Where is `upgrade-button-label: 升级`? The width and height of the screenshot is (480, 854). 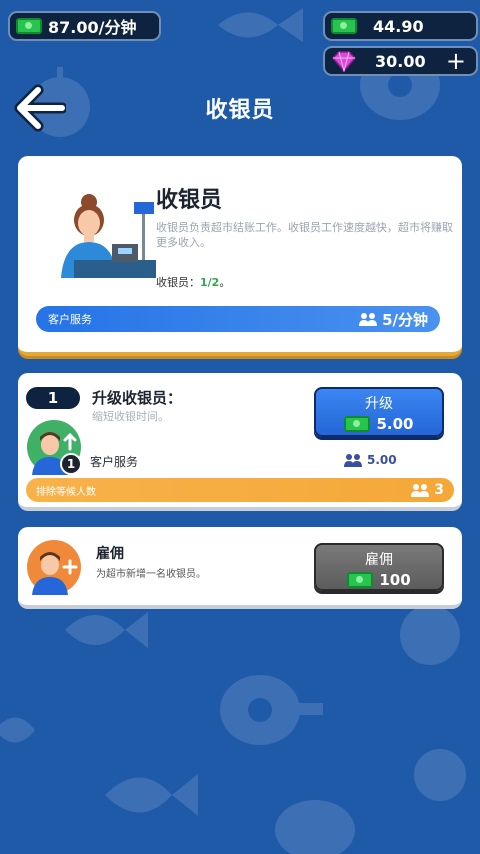 upgrade-button-label: 升级 is located at coordinates (379, 404).